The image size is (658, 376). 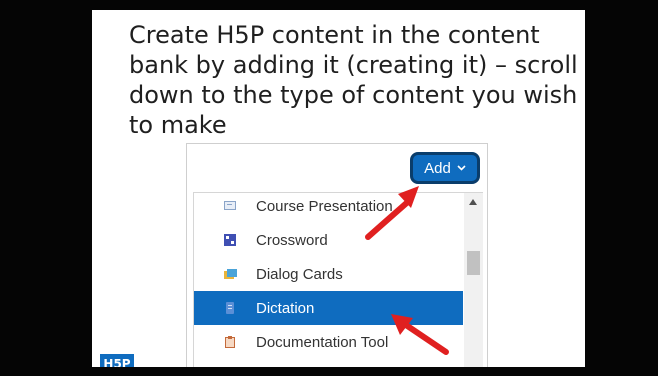 I want to click on arrow-to-add-button-icon, so click(x=392, y=213).